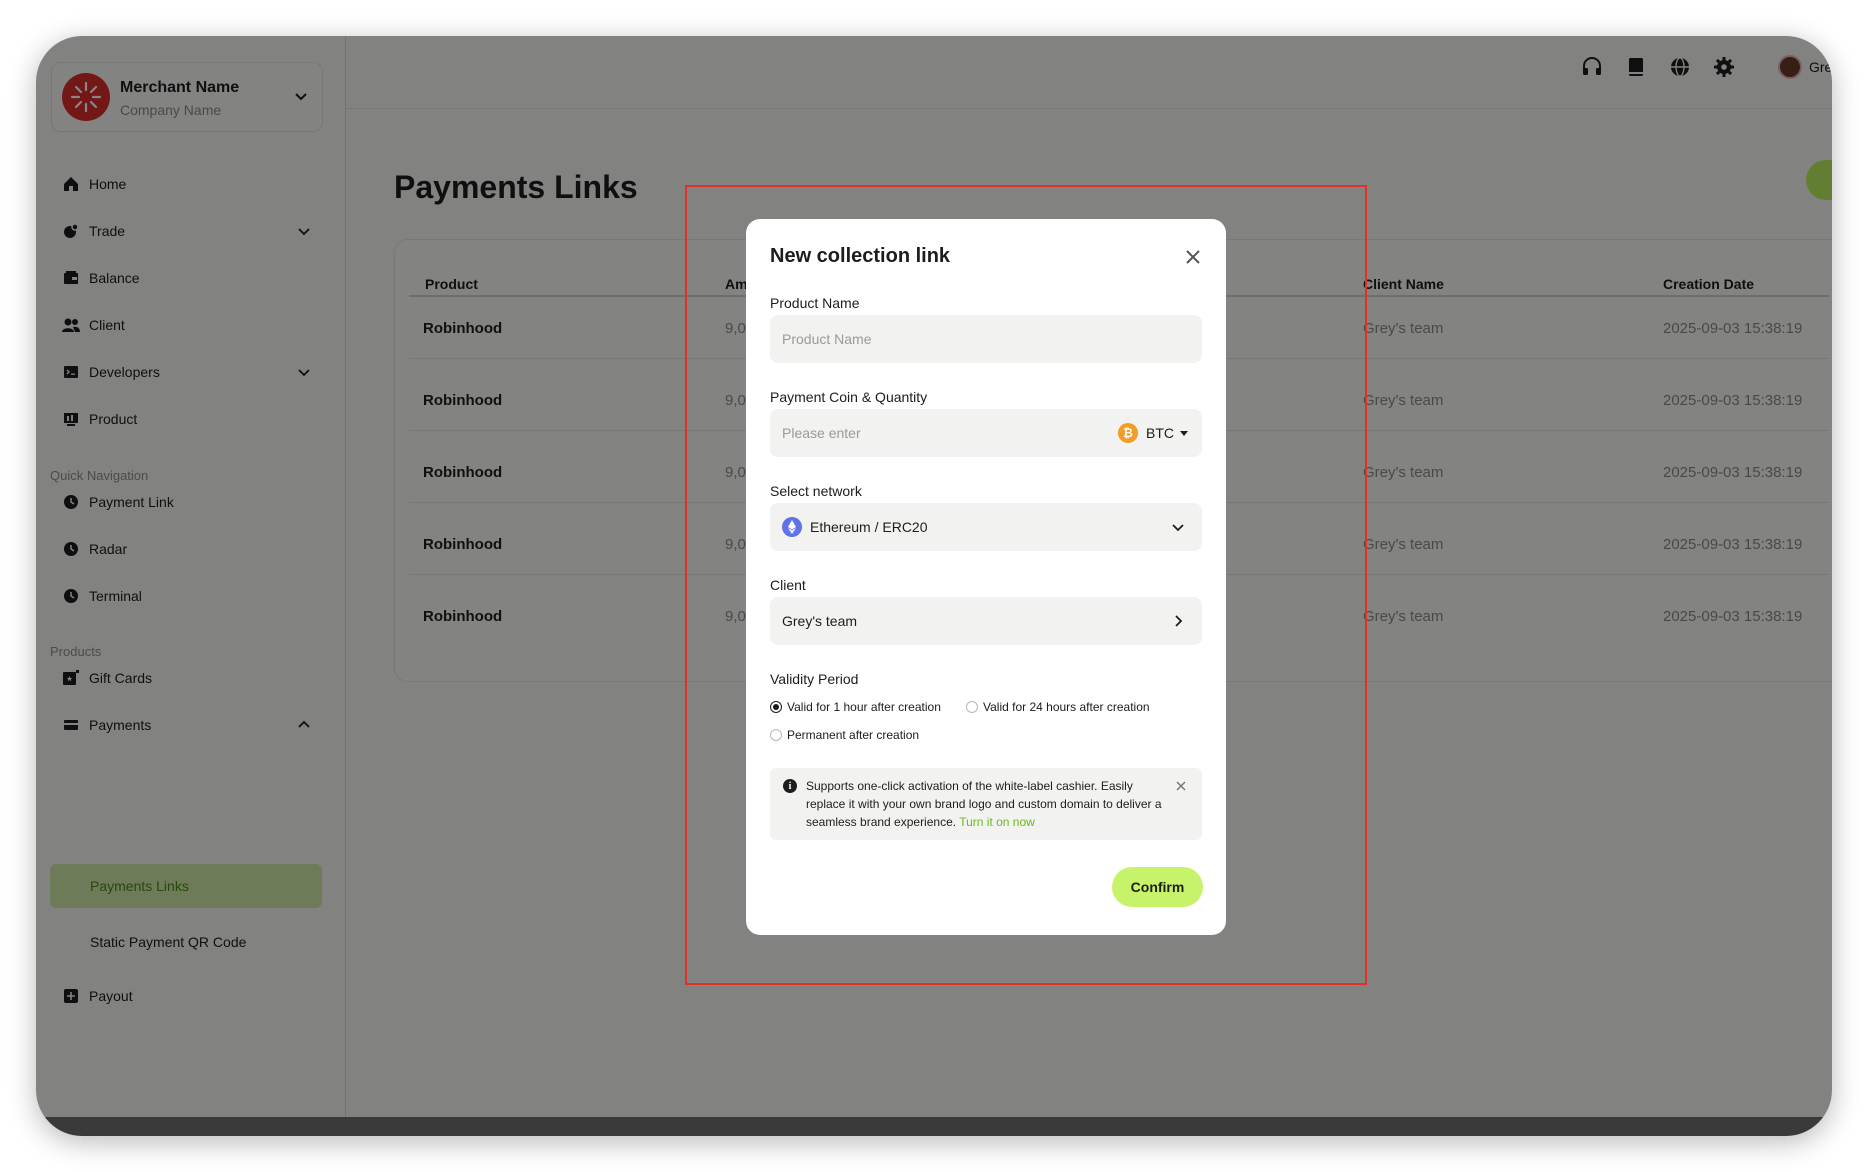  Describe the element at coordinates (934, 1126) in the screenshot. I see `bottom-bar` at that location.